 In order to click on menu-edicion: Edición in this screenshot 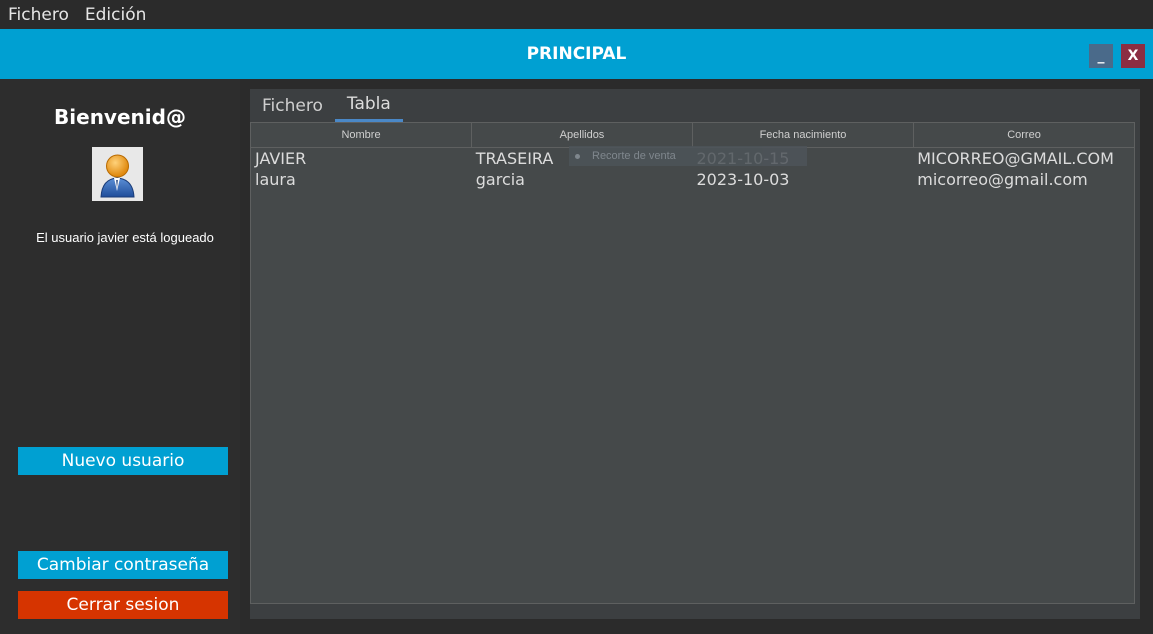, I will do `click(116, 15)`.